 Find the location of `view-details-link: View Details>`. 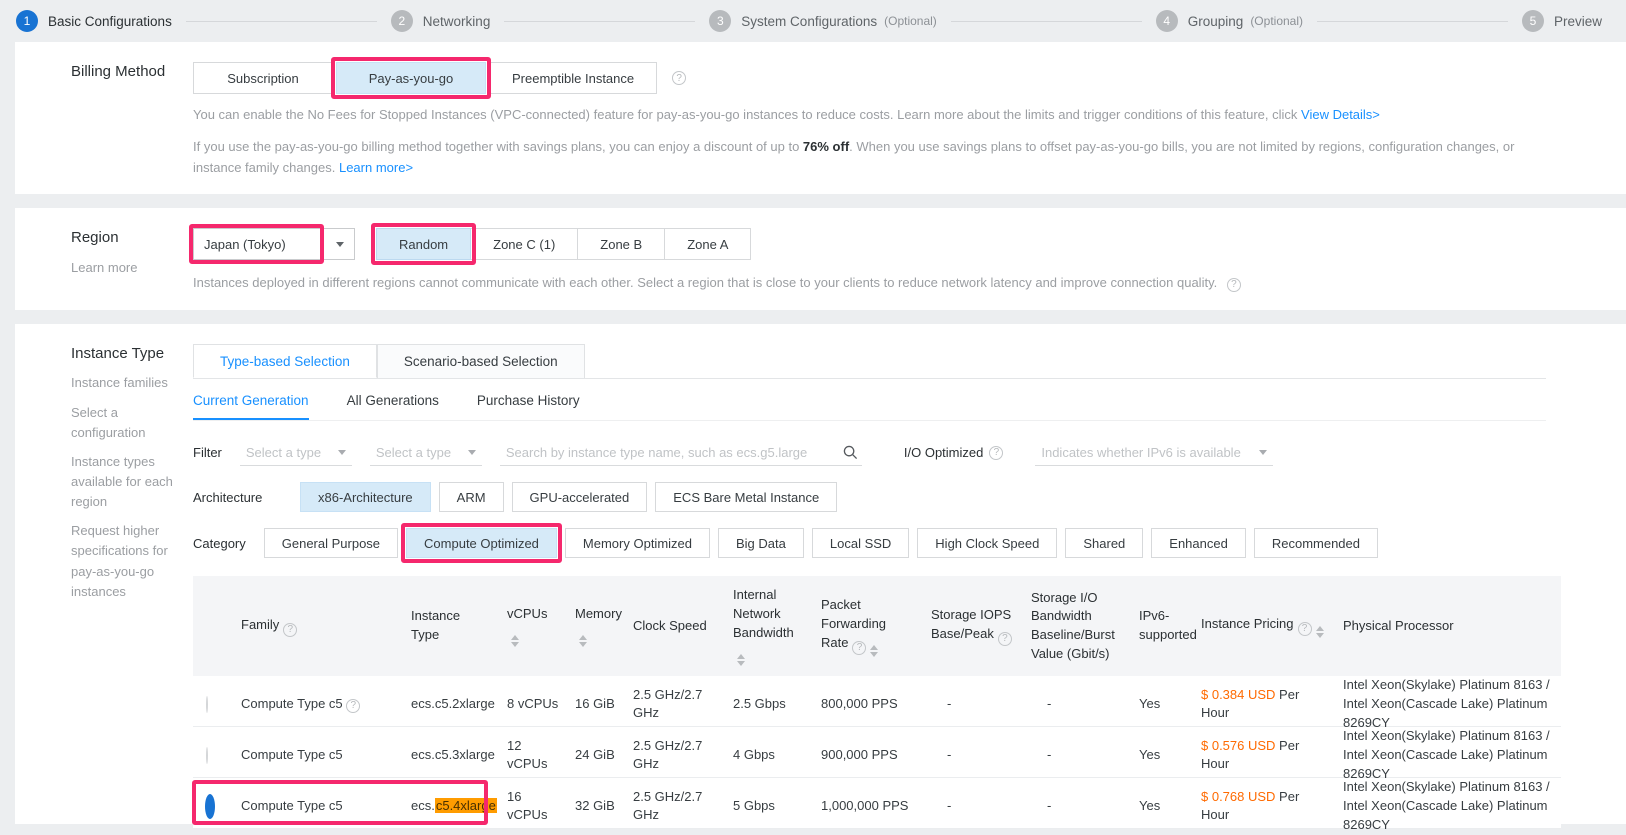

view-details-link: View Details> is located at coordinates (1340, 114).